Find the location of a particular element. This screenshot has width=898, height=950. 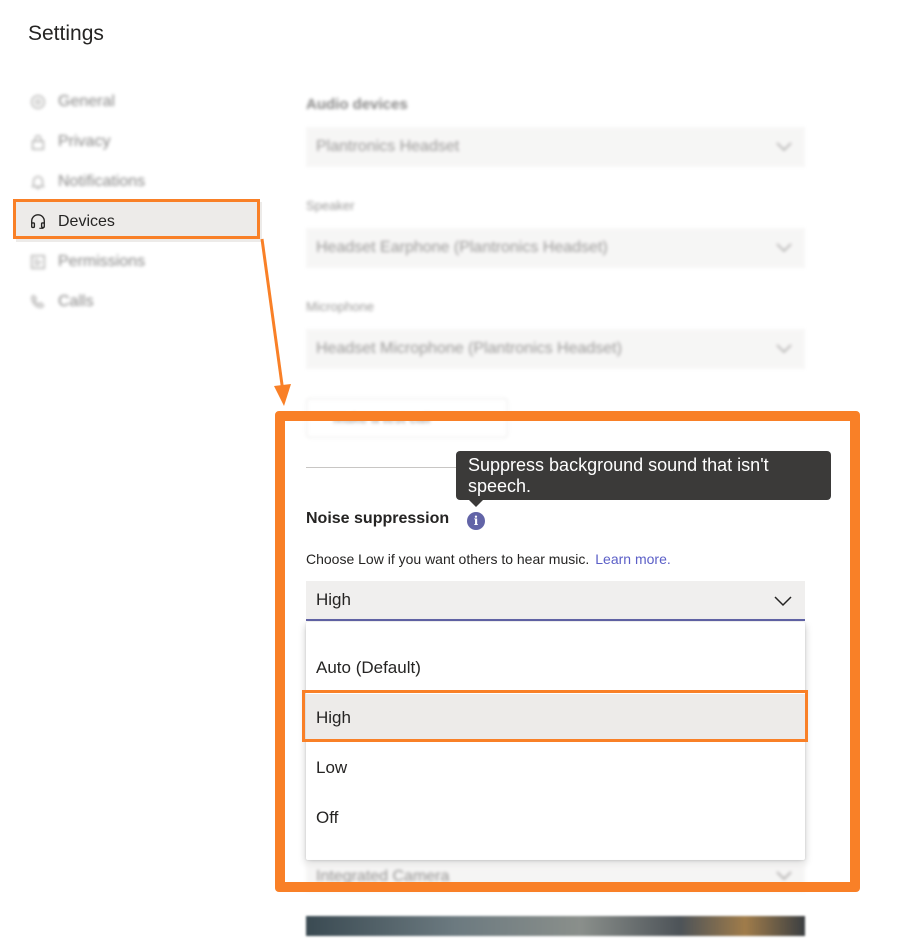

camera-preview is located at coordinates (555, 926).